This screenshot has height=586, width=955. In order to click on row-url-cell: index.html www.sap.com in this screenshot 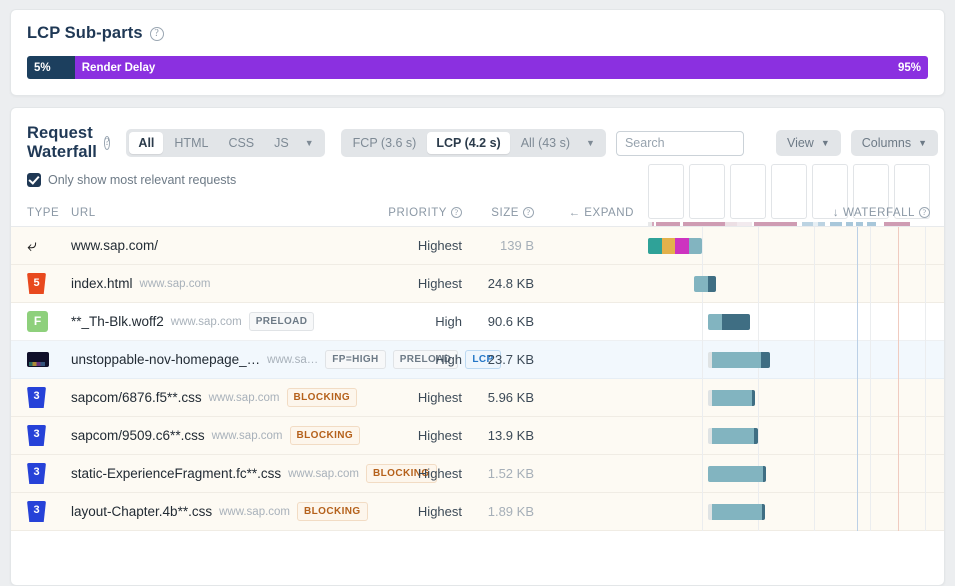, I will do `click(210, 283)`.